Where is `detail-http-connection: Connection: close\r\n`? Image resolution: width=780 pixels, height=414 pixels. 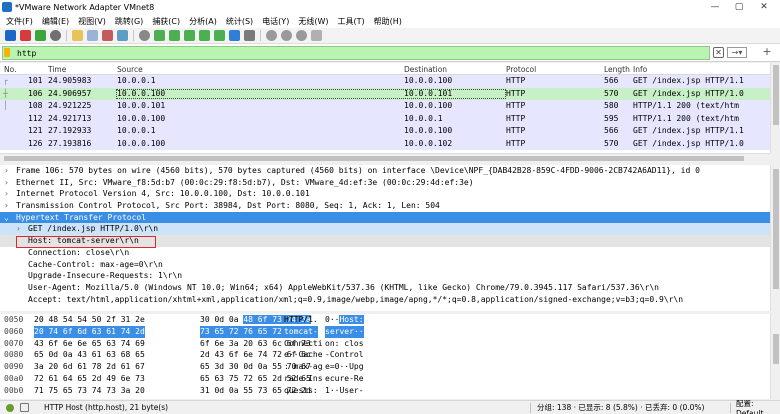 detail-http-connection: Connection: close\r\n is located at coordinates (385, 253).